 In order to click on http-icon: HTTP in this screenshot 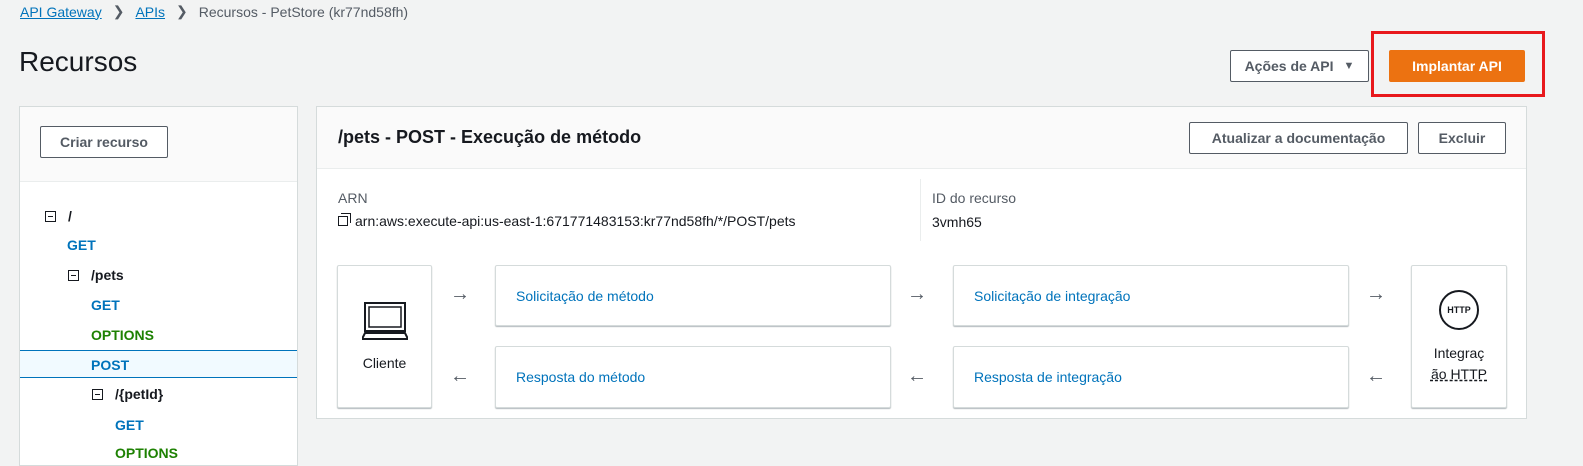, I will do `click(1459, 310)`.